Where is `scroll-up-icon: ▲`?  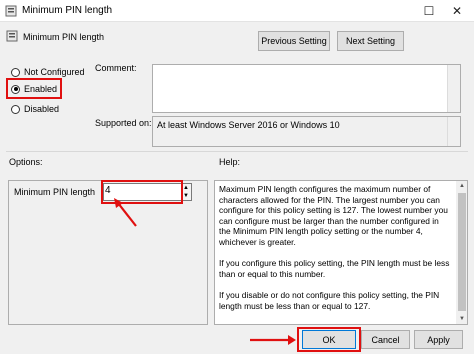
scroll-up-icon: ▲ is located at coordinates (462, 186).